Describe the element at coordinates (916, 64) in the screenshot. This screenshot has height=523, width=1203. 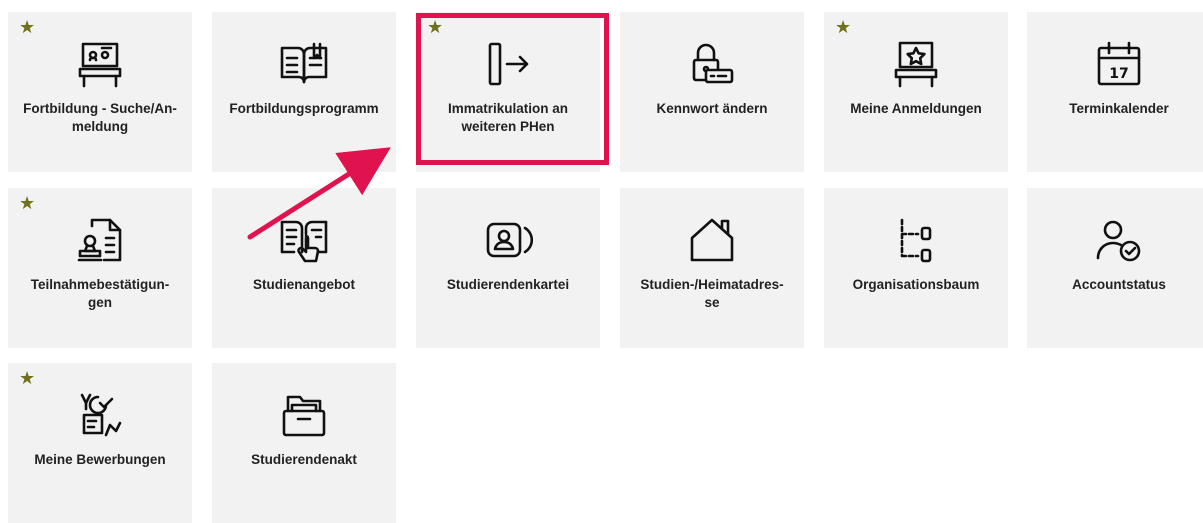
I see `star-board-icon` at that location.